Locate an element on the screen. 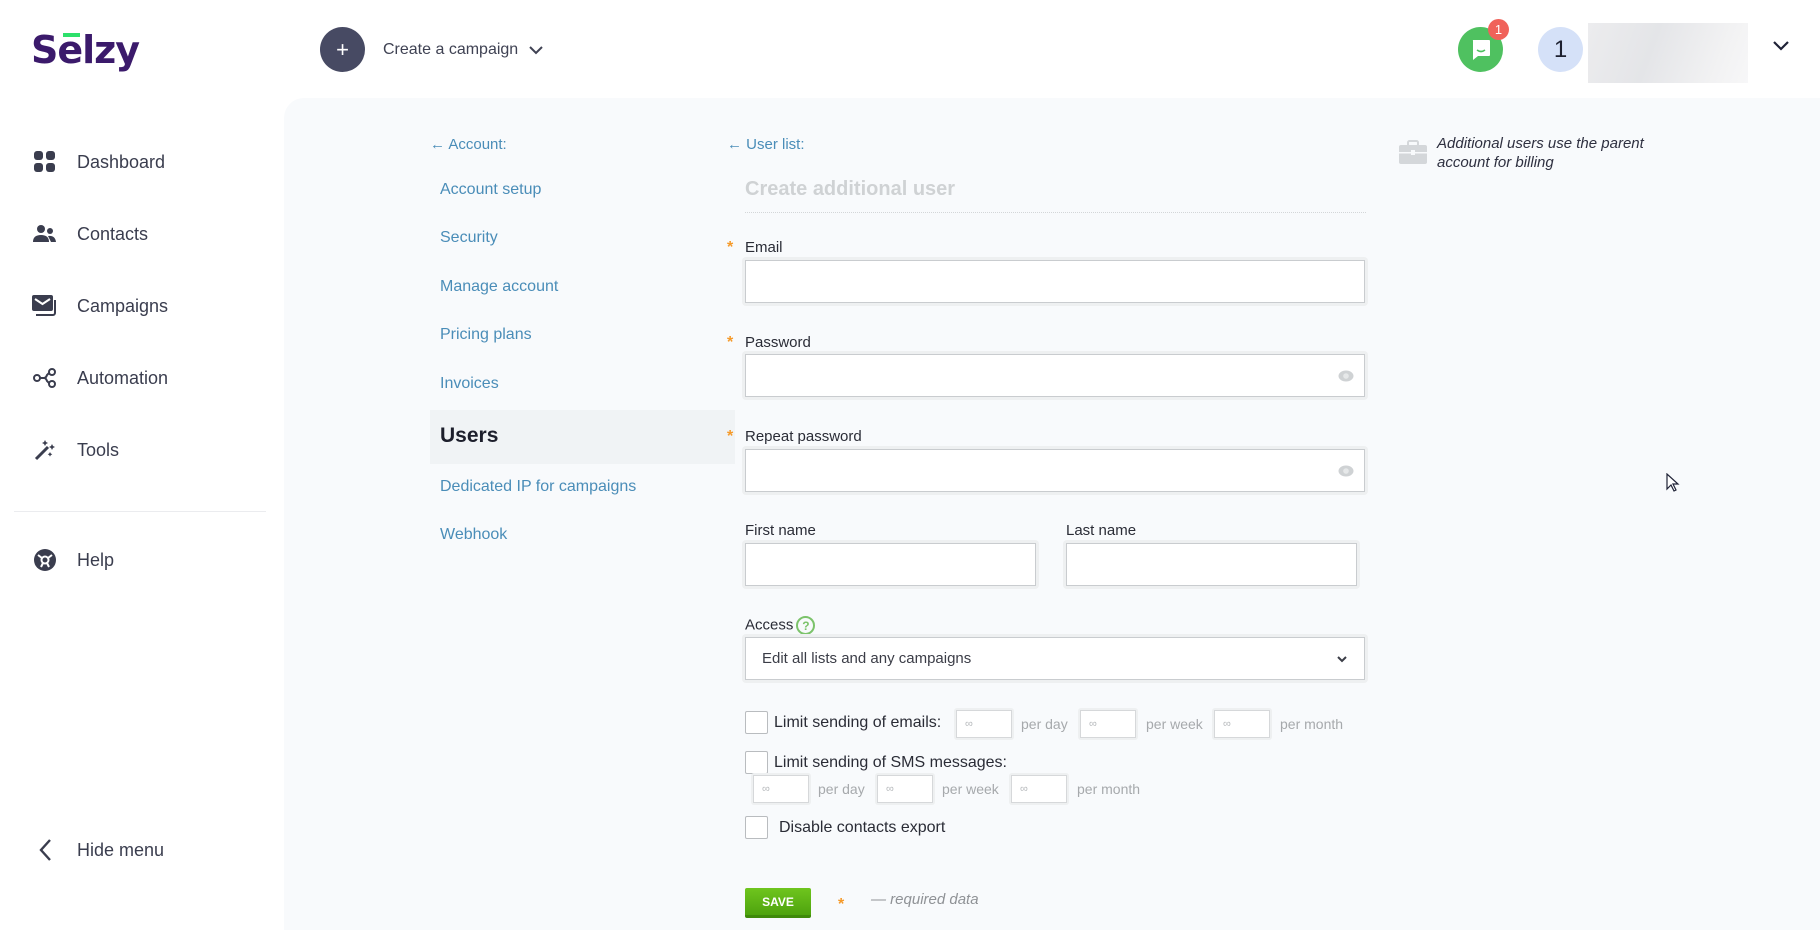  sidebar-item-tools: Tools is located at coordinates (75, 450).